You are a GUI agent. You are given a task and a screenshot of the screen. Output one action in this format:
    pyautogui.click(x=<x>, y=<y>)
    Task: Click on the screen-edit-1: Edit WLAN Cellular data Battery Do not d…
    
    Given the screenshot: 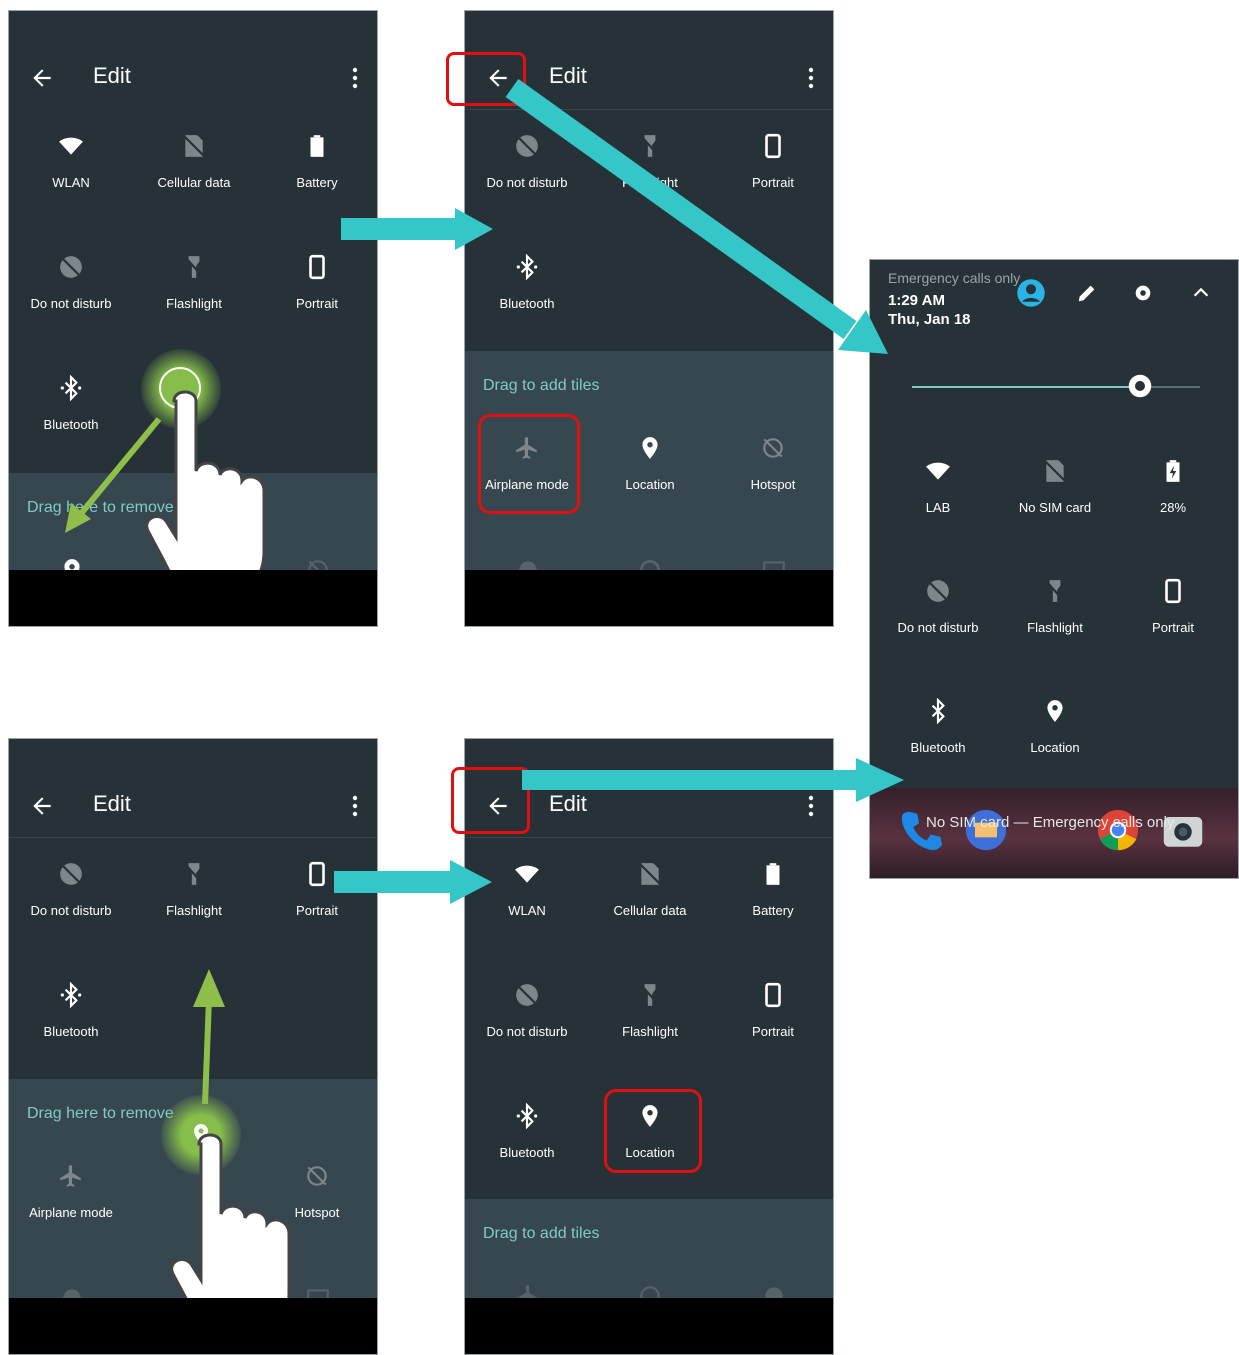 What is the action you would take?
    pyautogui.click(x=193, y=318)
    